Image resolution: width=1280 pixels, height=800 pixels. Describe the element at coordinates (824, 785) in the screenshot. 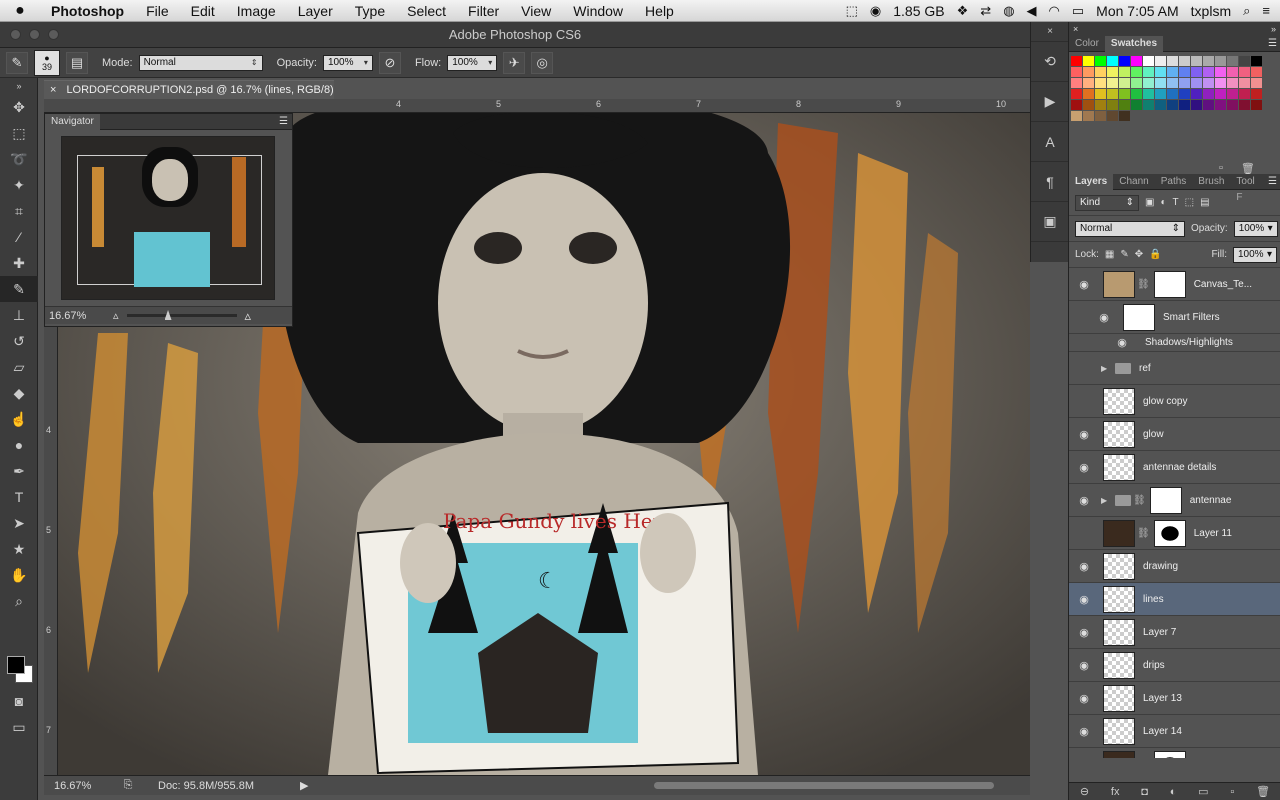

I see `horizontal-scrollbar` at that location.